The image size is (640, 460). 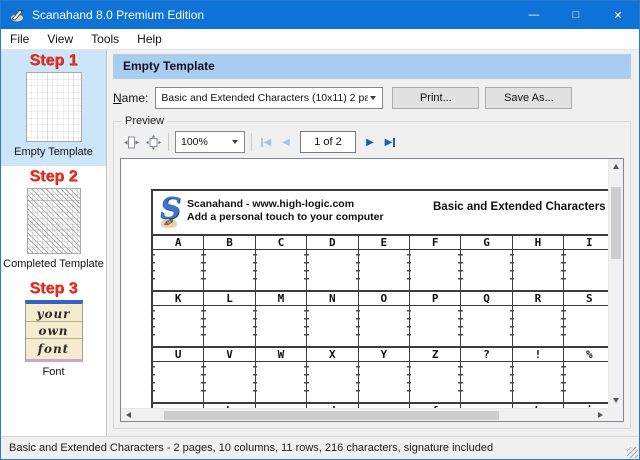 What do you see at coordinates (539, 354) in the screenshot?
I see `grid-letter-cell: !` at bounding box center [539, 354].